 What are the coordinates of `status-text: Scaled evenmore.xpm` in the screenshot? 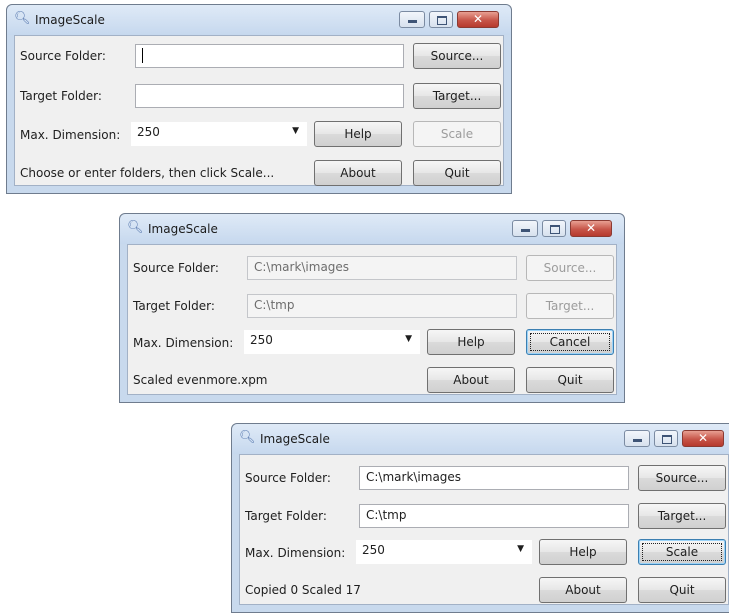 It's located at (200, 380).